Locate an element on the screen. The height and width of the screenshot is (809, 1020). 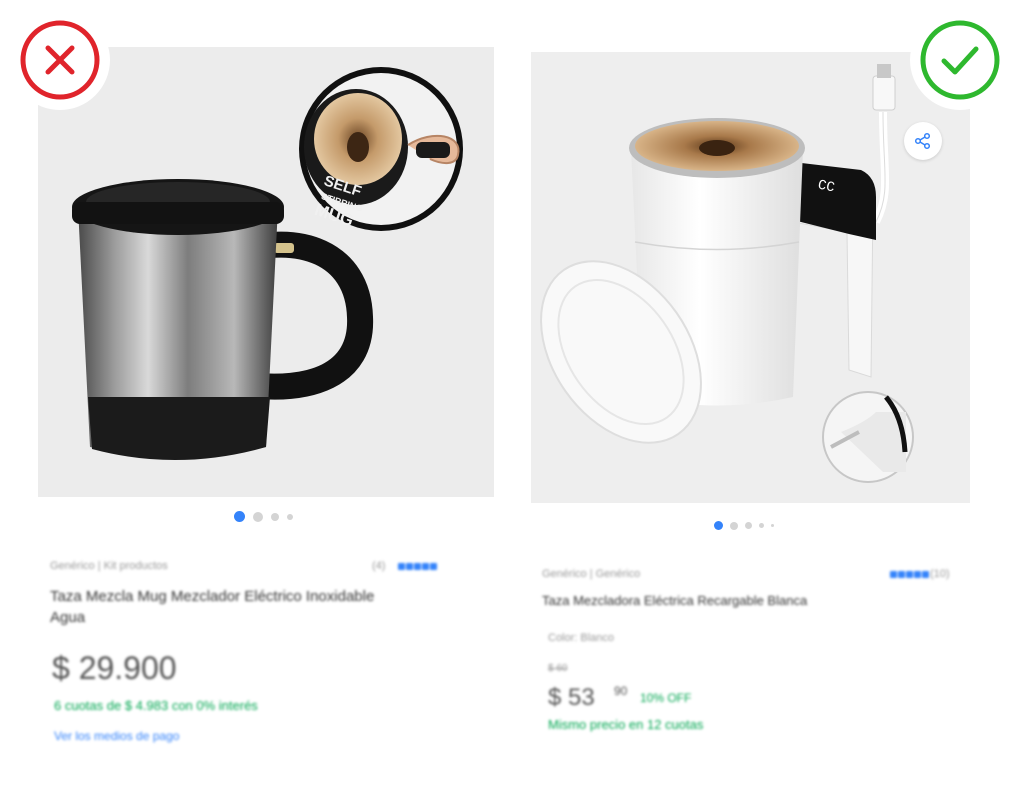
rating-stars-right is located at coordinates (909, 574).